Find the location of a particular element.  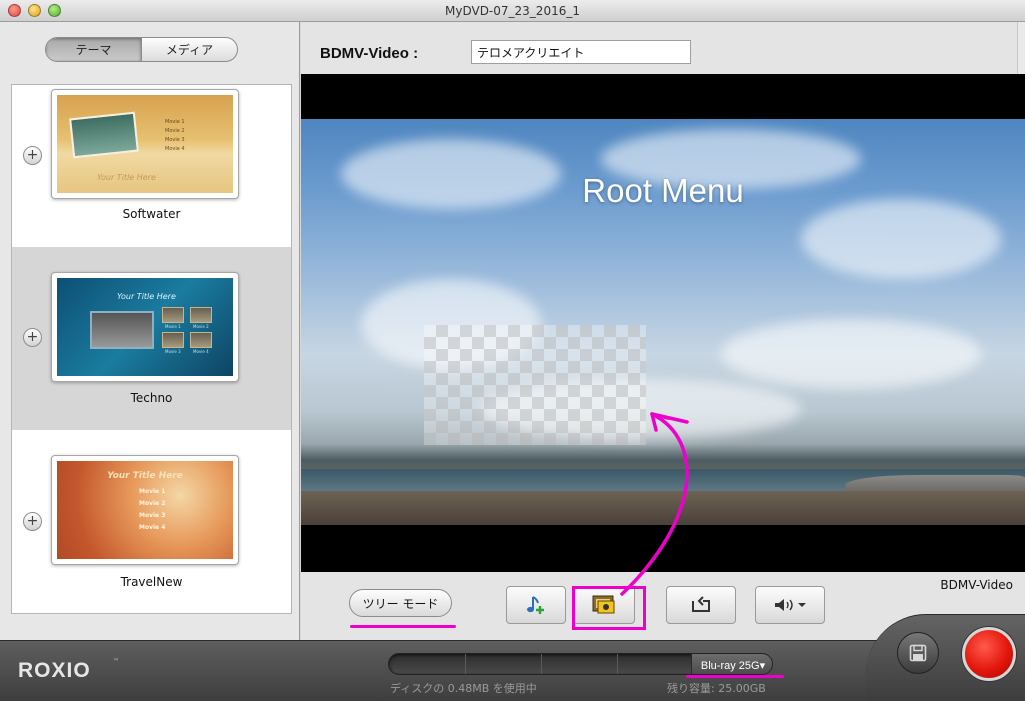

add-theme-techno-button: + is located at coordinates (32, 337).